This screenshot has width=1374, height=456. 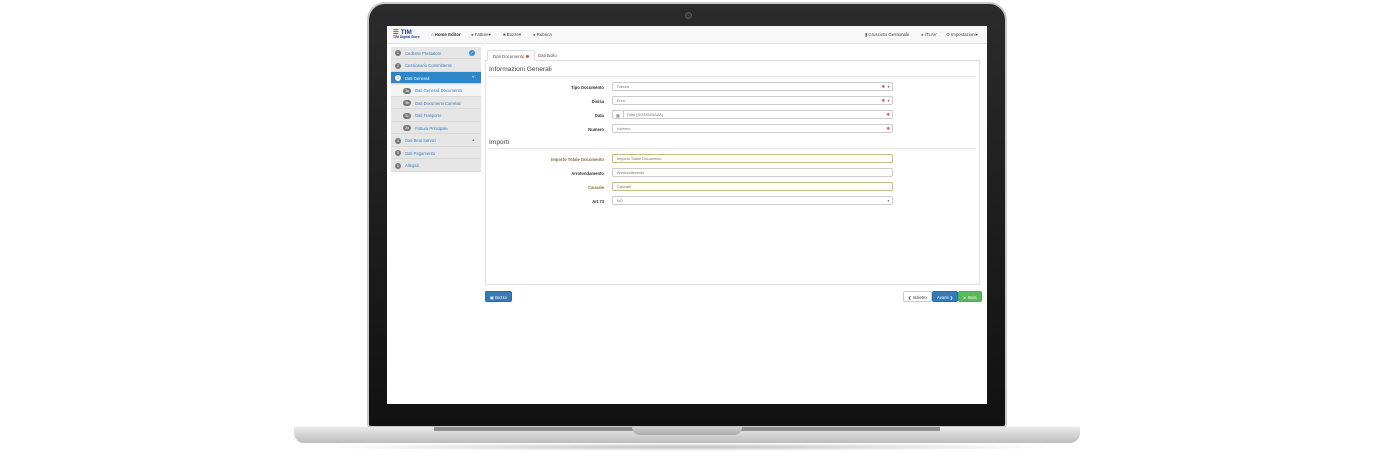 I want to click on send-button: ➤ Invia, so click(x=970, y=296).